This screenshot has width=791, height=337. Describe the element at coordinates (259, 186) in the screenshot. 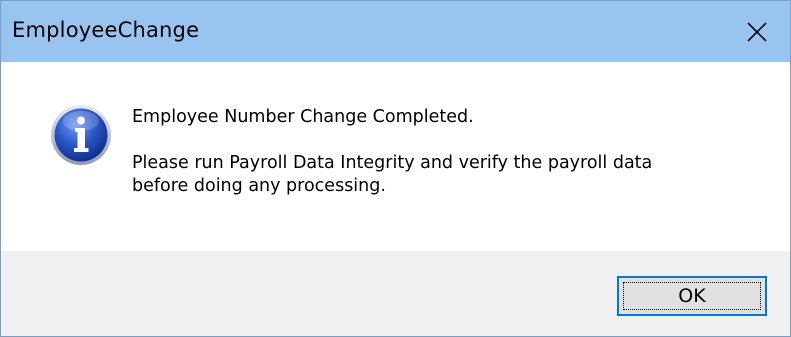

I see `message-body-line2: before doing any processing.` at that location.